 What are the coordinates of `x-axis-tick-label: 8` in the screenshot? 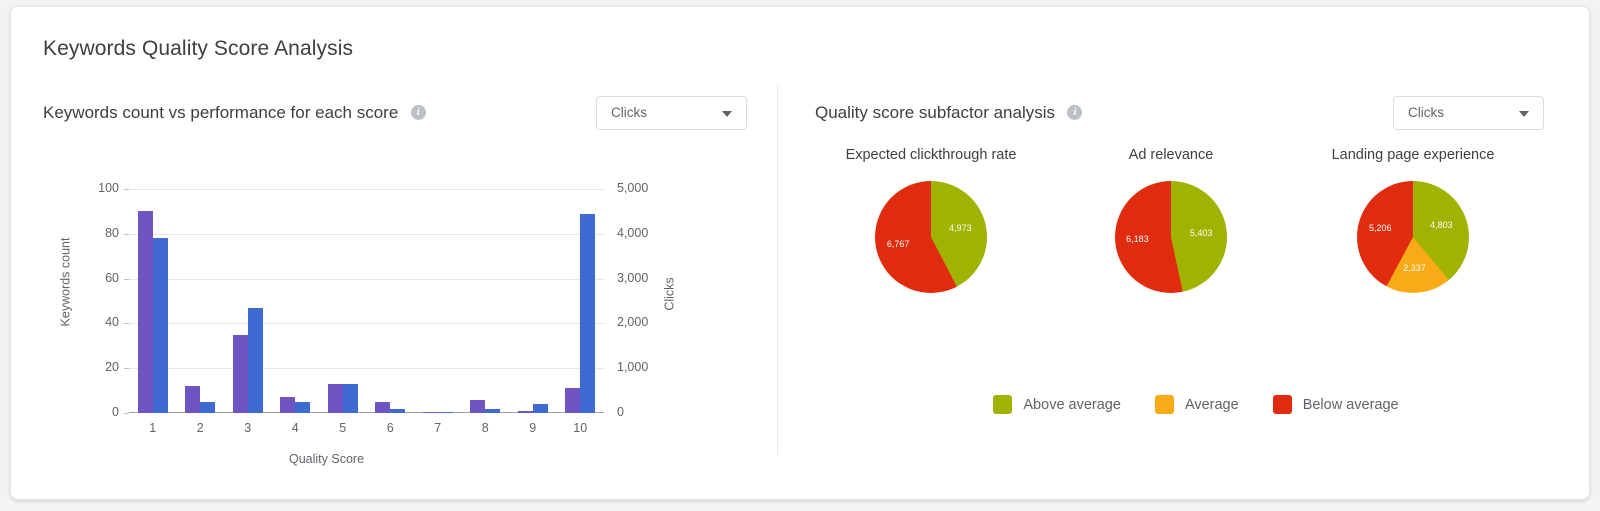 It's located at (485, 428).